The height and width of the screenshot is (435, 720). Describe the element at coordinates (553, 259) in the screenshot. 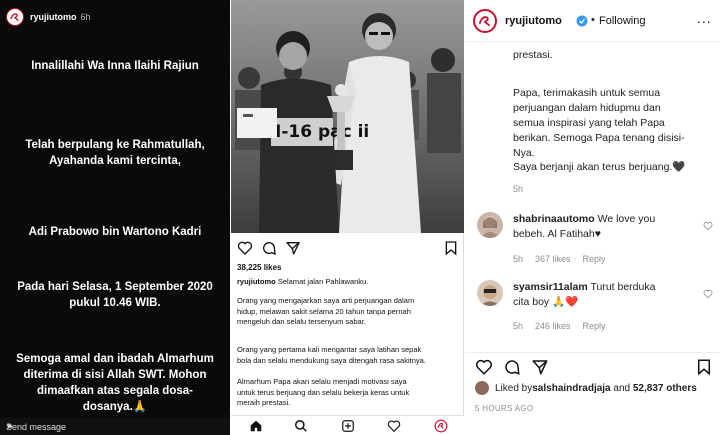

I see `comment-likes: 367 likes` at that location.